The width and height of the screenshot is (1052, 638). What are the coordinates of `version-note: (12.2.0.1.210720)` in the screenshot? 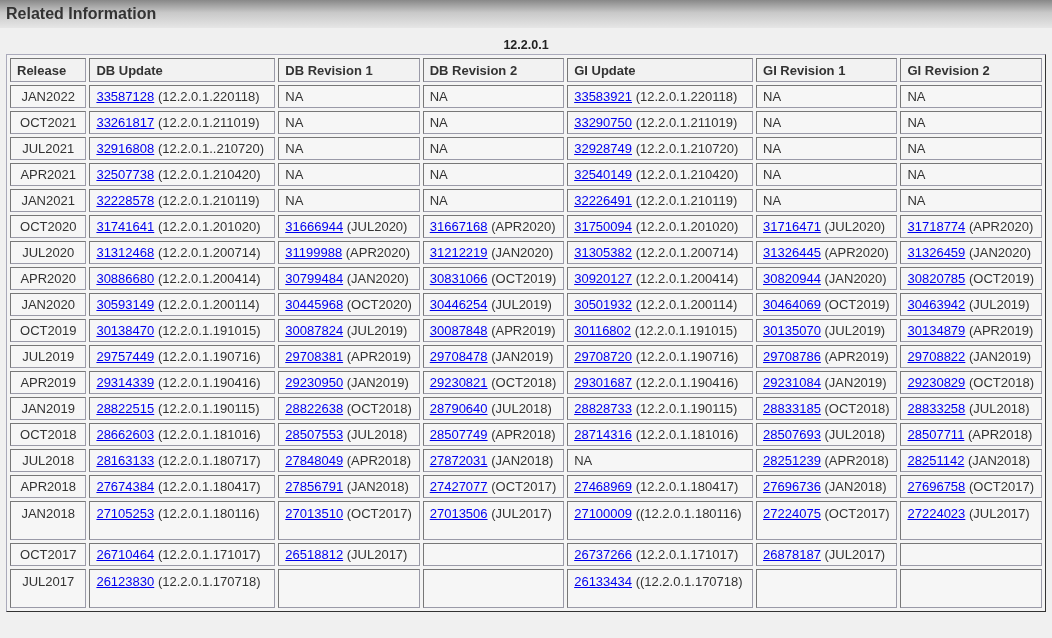 It's located at (687, 148).